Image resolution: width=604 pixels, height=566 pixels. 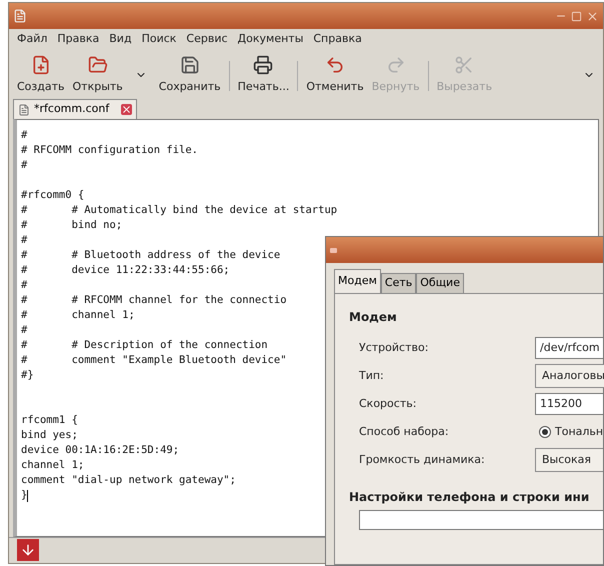 I want to click on section-heading: Модем, so click(x=373, y=317).